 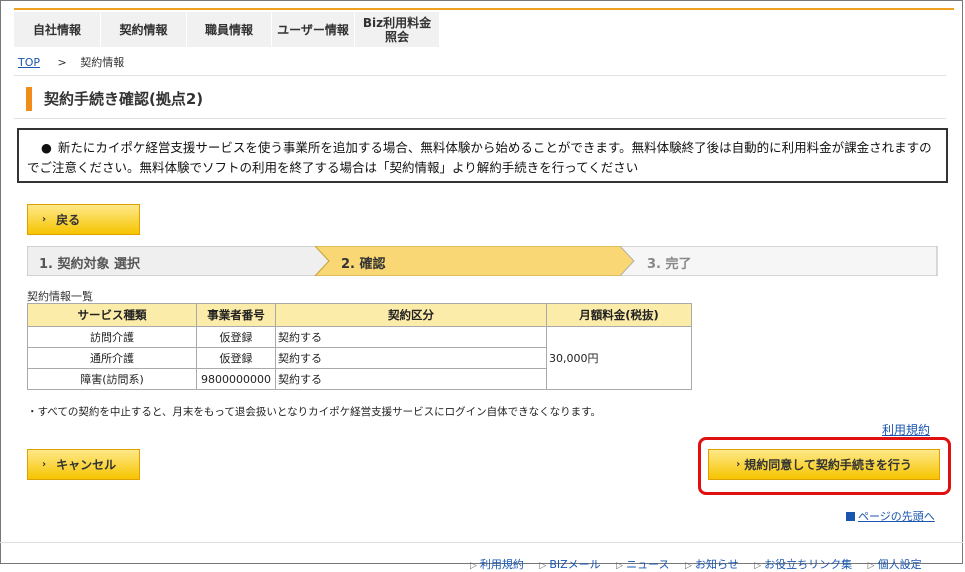 I want to click on page-top-label: ページの先頭へ, so click(x=896, y=516).